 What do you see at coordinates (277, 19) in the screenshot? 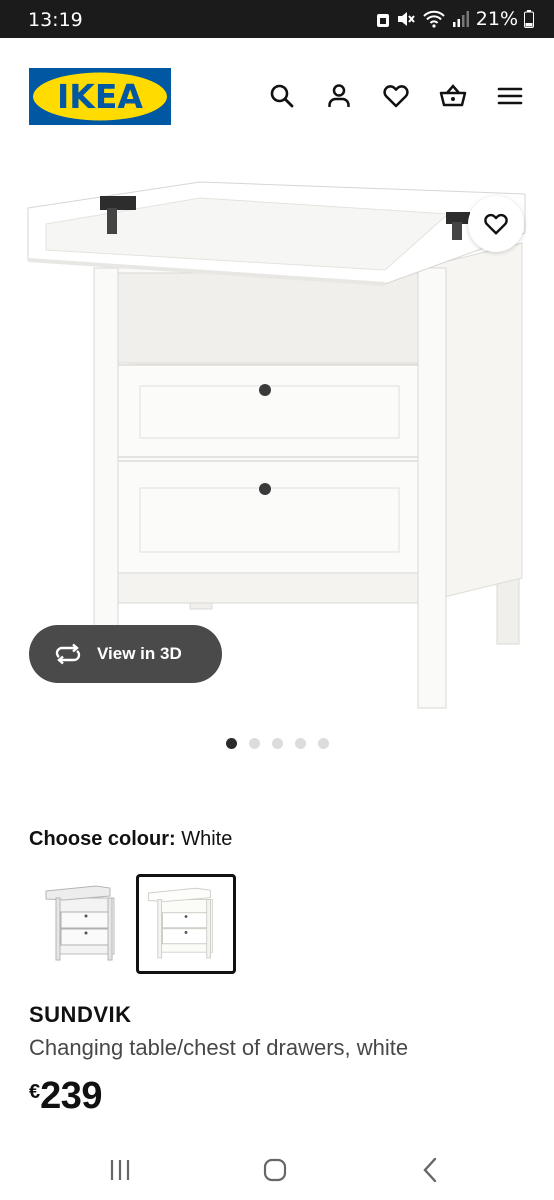
I see `status-bar: 13:19 21%` at bounding box center [277, 19].